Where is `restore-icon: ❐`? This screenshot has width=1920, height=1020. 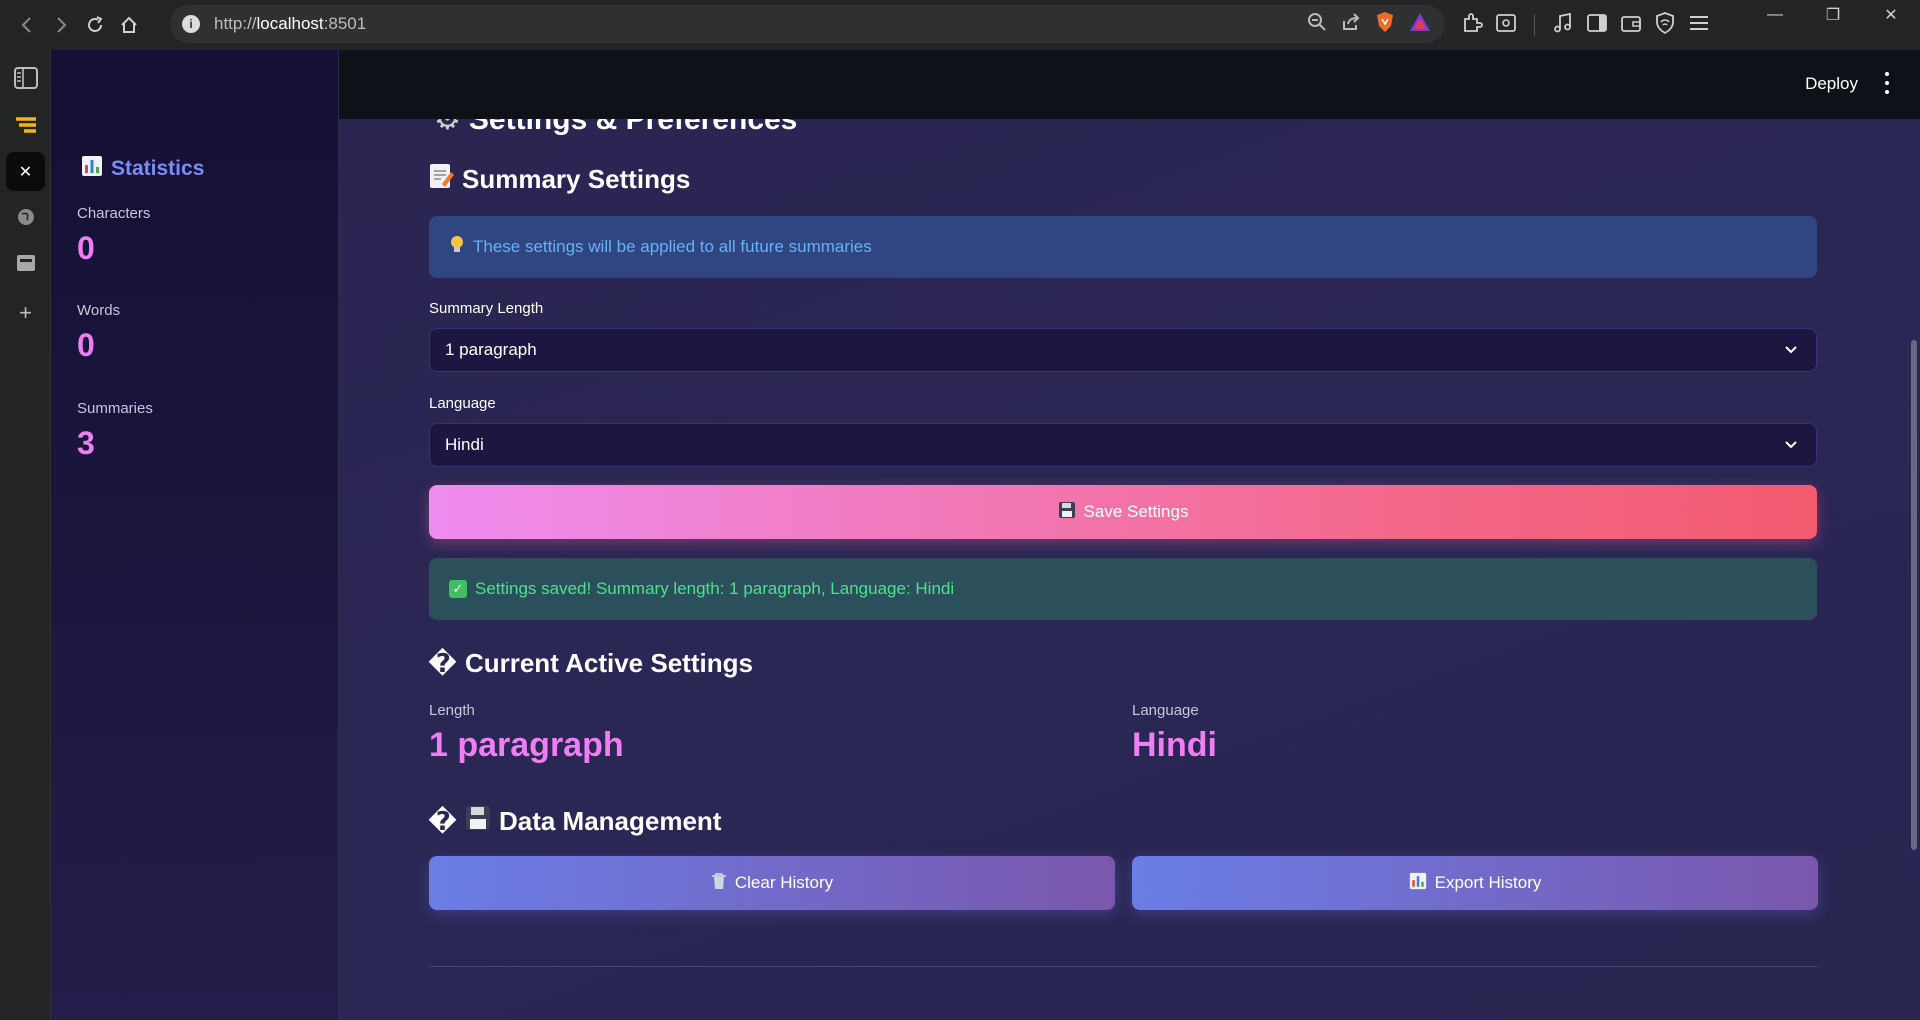 restore-icon: ❐ is located at coordinates (1833, 15).